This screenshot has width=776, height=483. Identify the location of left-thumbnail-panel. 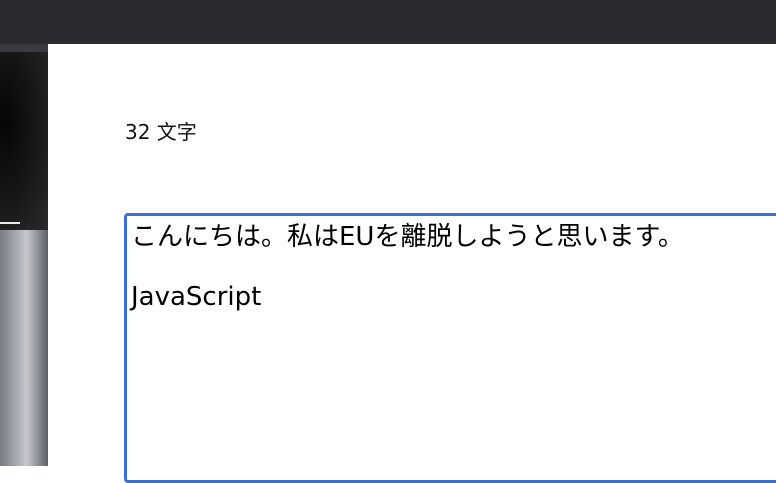
(24, 255).